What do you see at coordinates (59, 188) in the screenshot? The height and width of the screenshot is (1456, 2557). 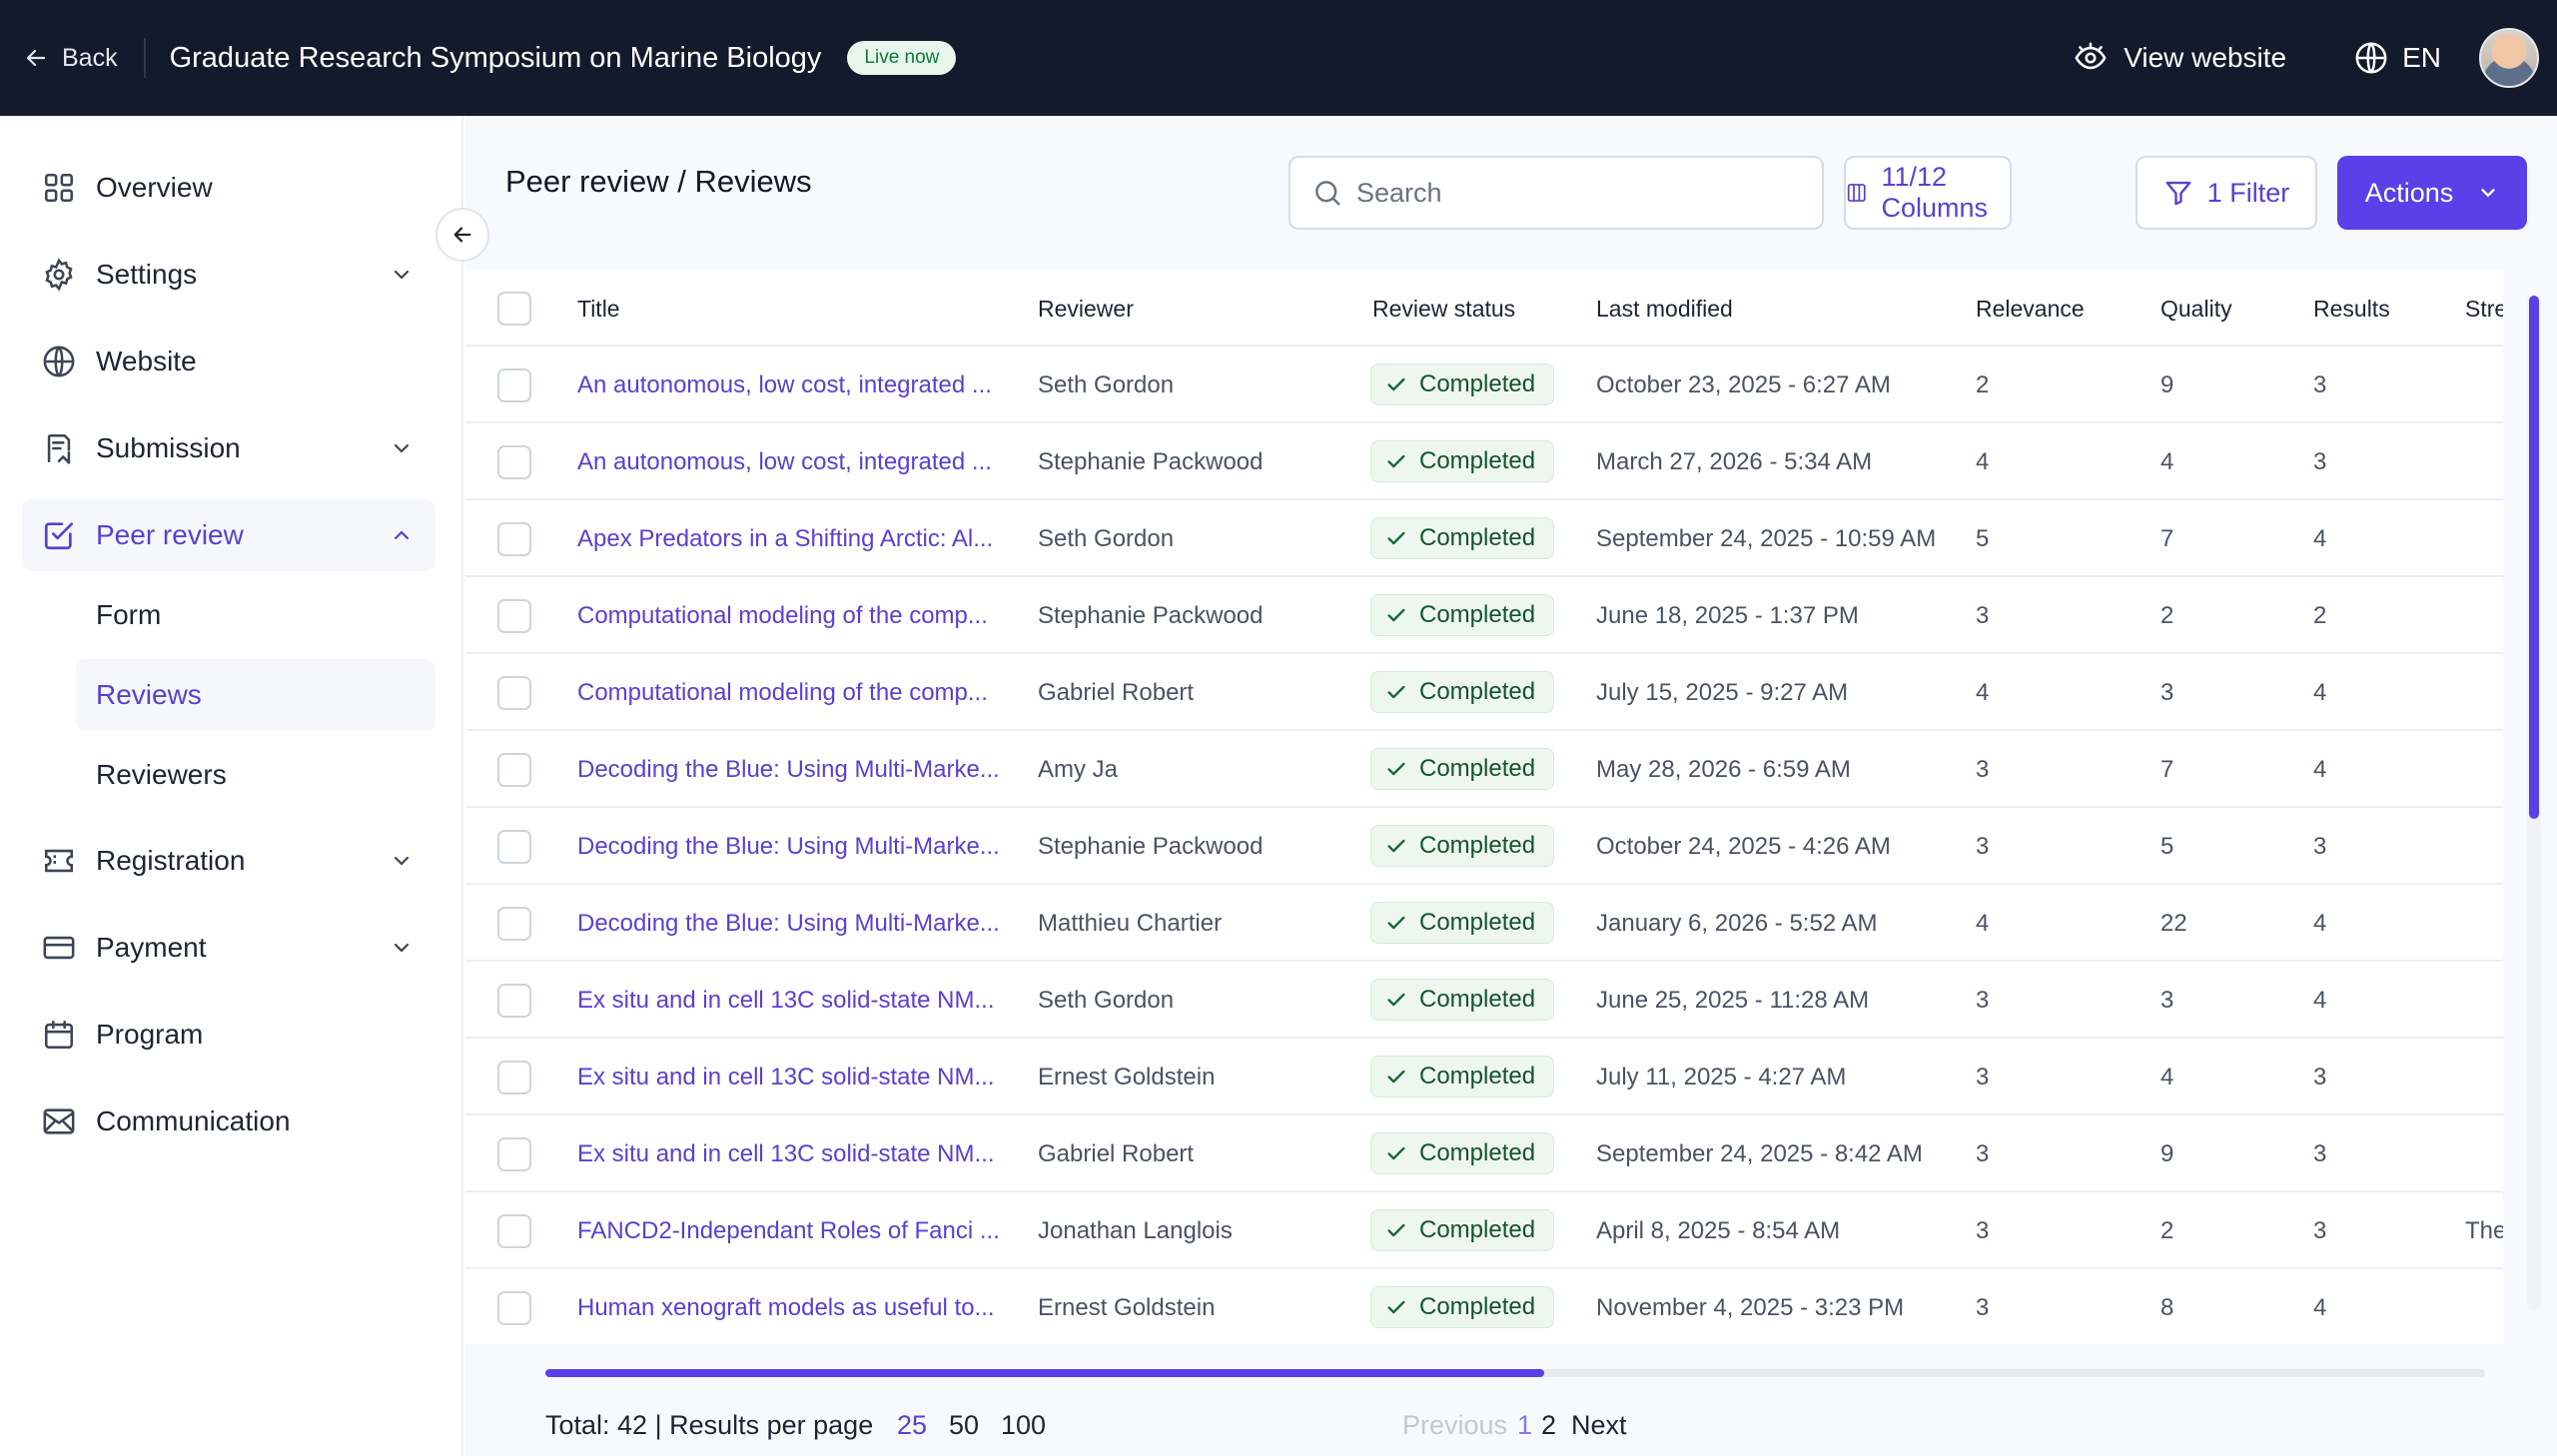 I see `grid-icon` at bounding box center [59, 188].